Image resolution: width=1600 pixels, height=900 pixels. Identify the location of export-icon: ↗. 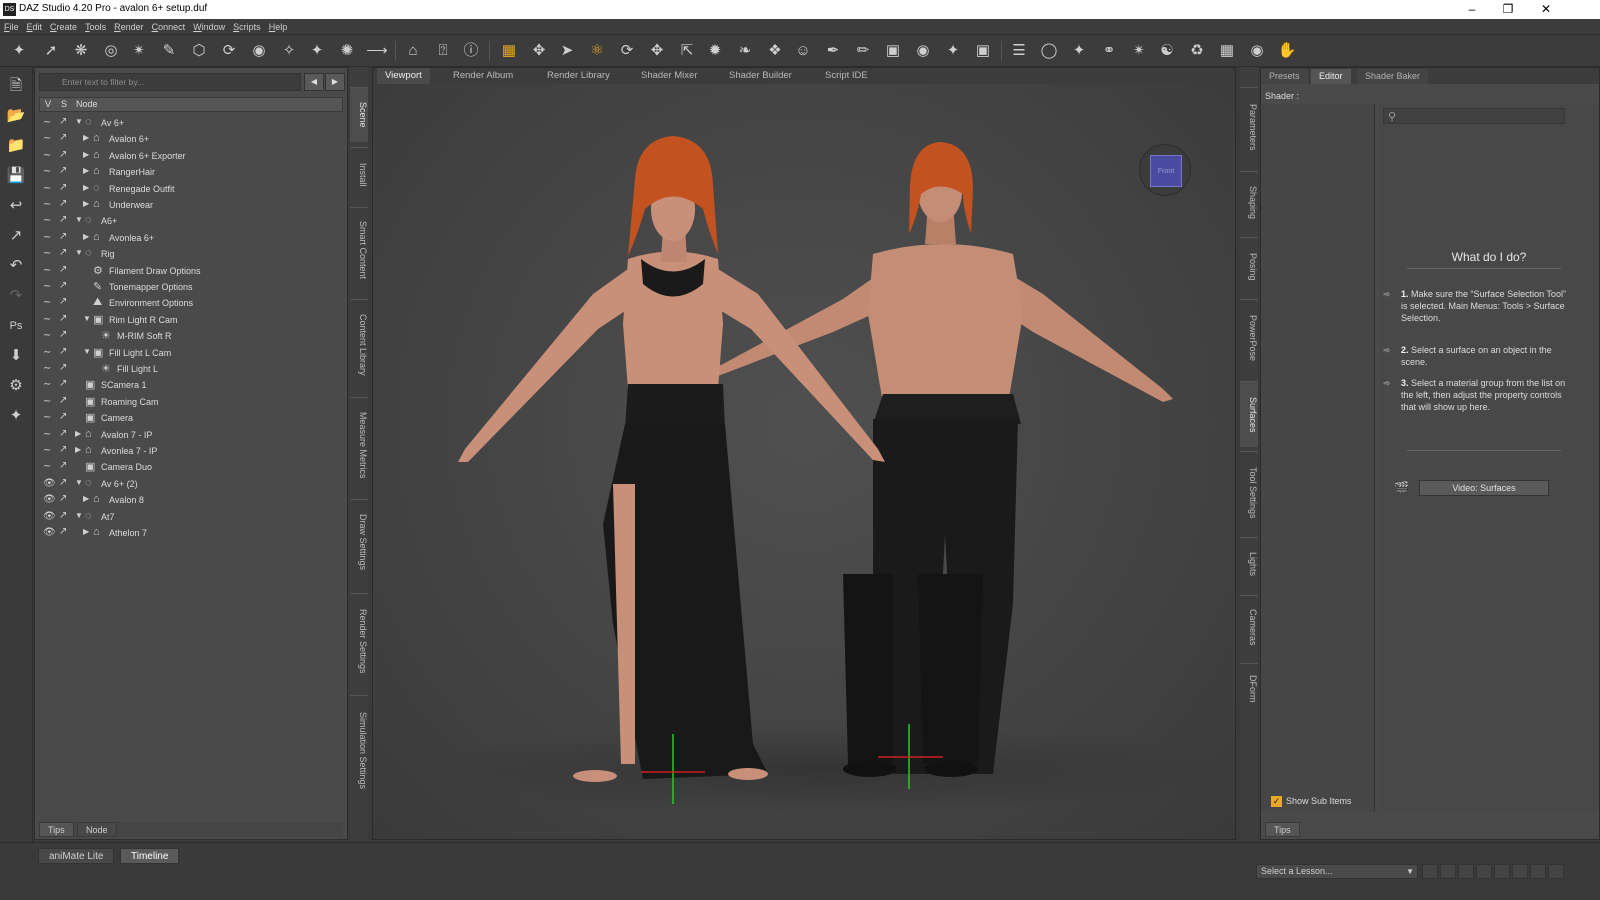
(16, 236).